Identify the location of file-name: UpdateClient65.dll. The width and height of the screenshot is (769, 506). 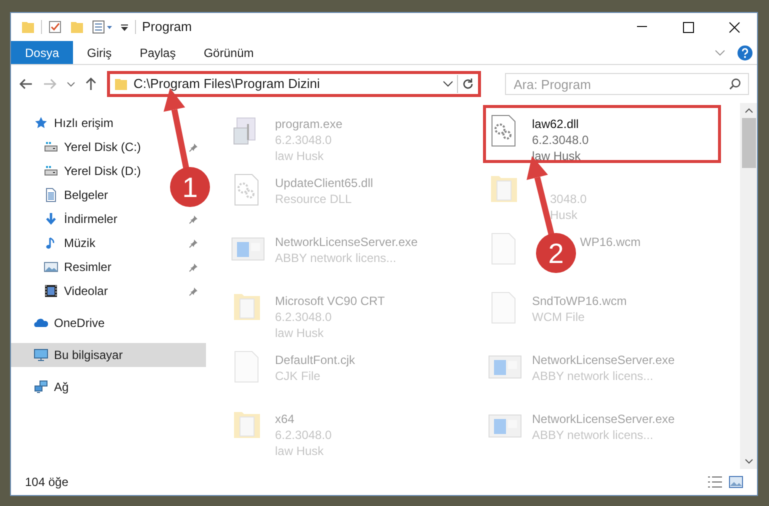
(324, 183).